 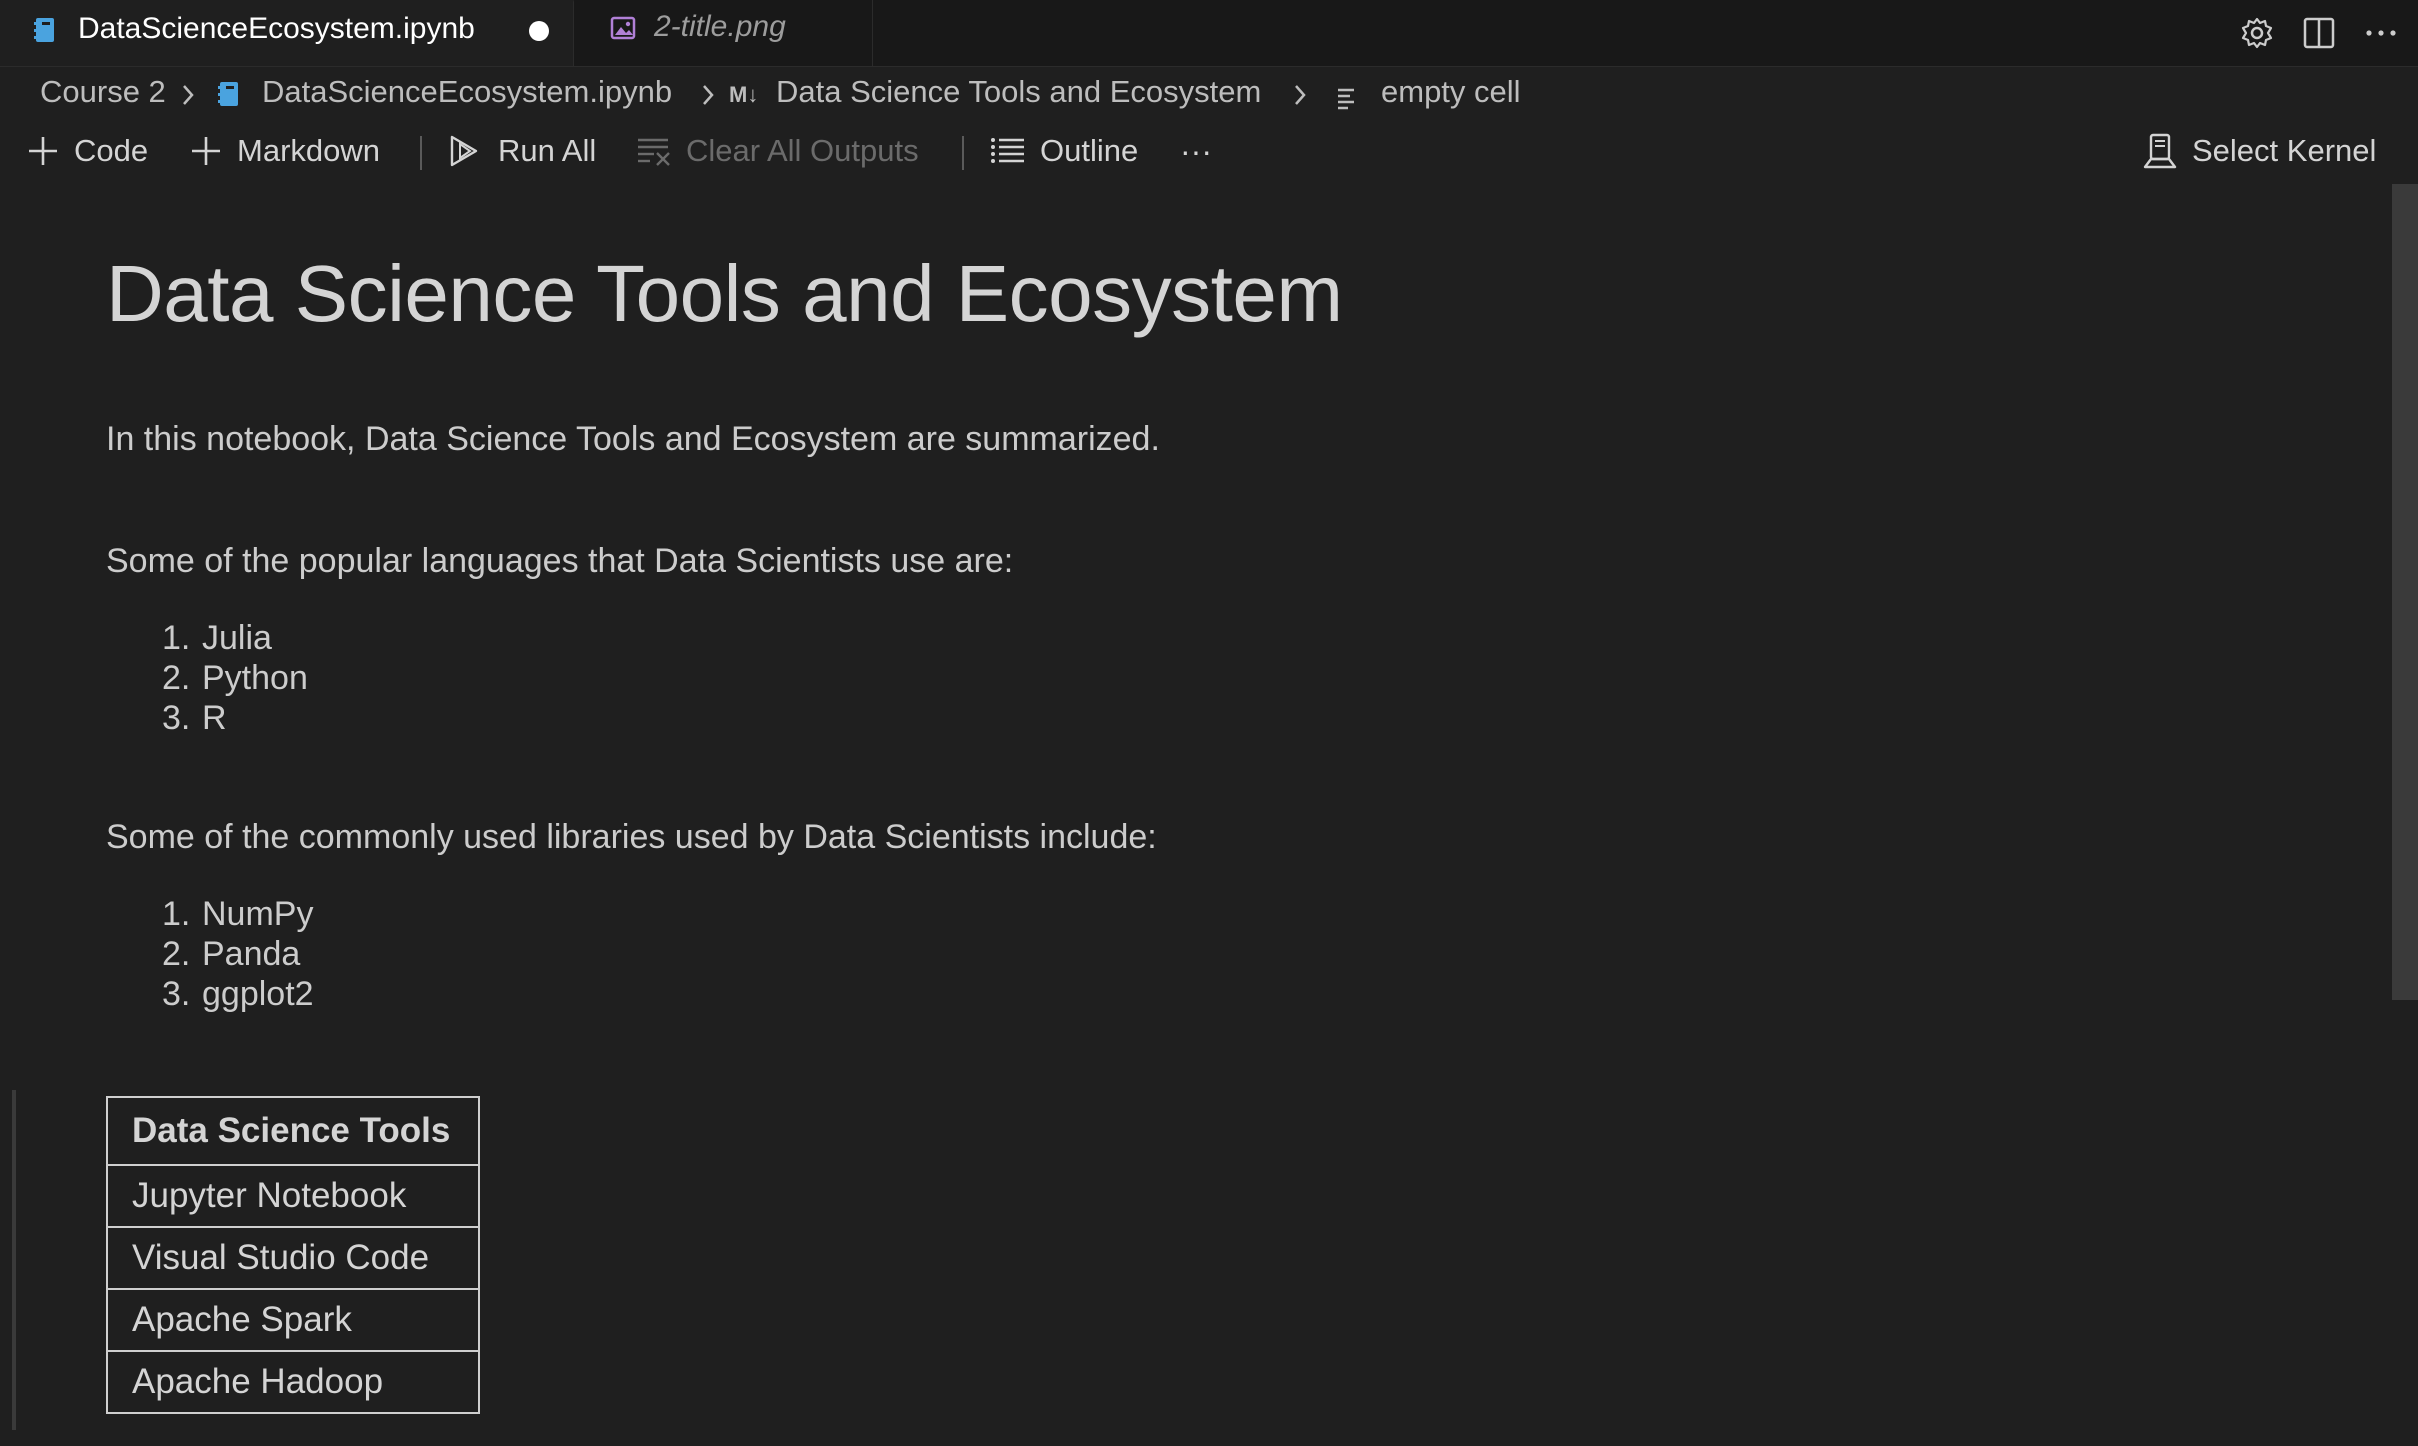 I want to click on table-row: Visual Studio Code, so click(x=293, y=1258).